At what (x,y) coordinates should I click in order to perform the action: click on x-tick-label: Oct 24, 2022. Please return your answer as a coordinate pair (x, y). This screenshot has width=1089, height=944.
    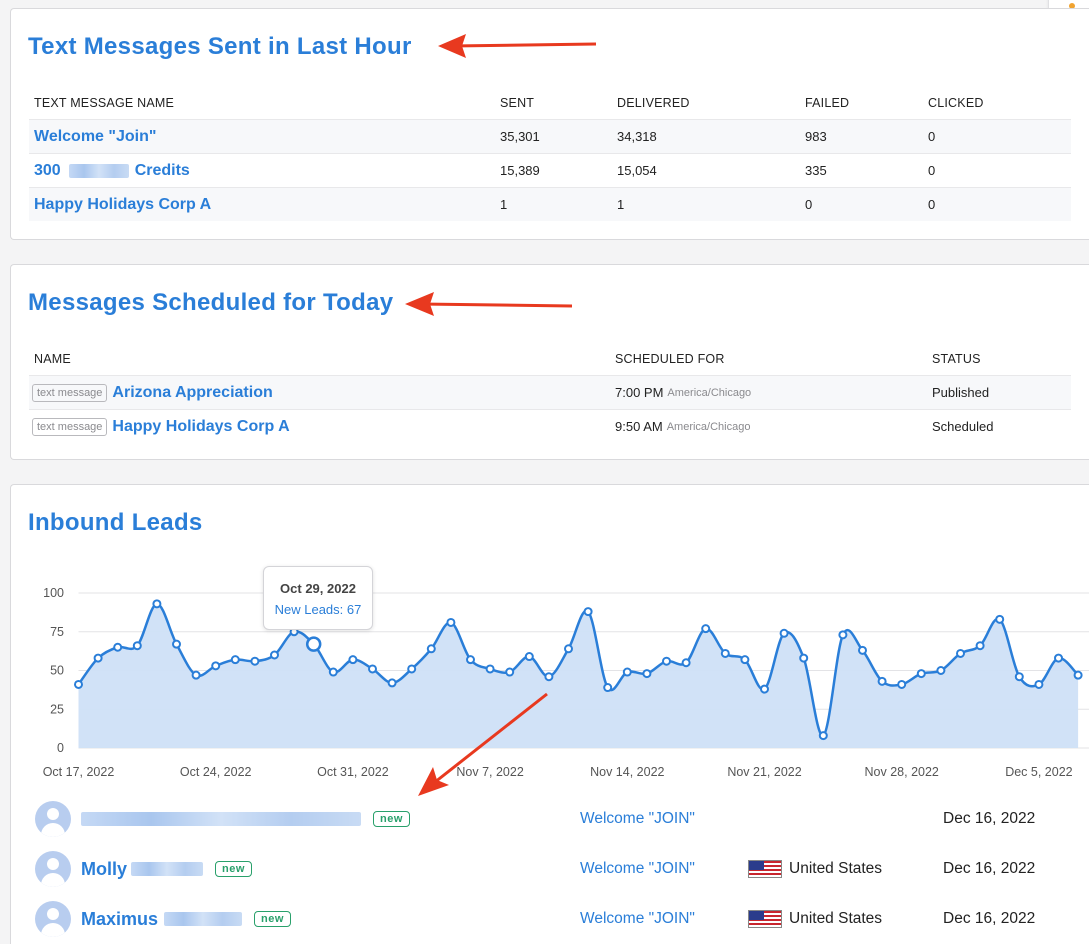
    Looking at the image, I should click on (216, 772).